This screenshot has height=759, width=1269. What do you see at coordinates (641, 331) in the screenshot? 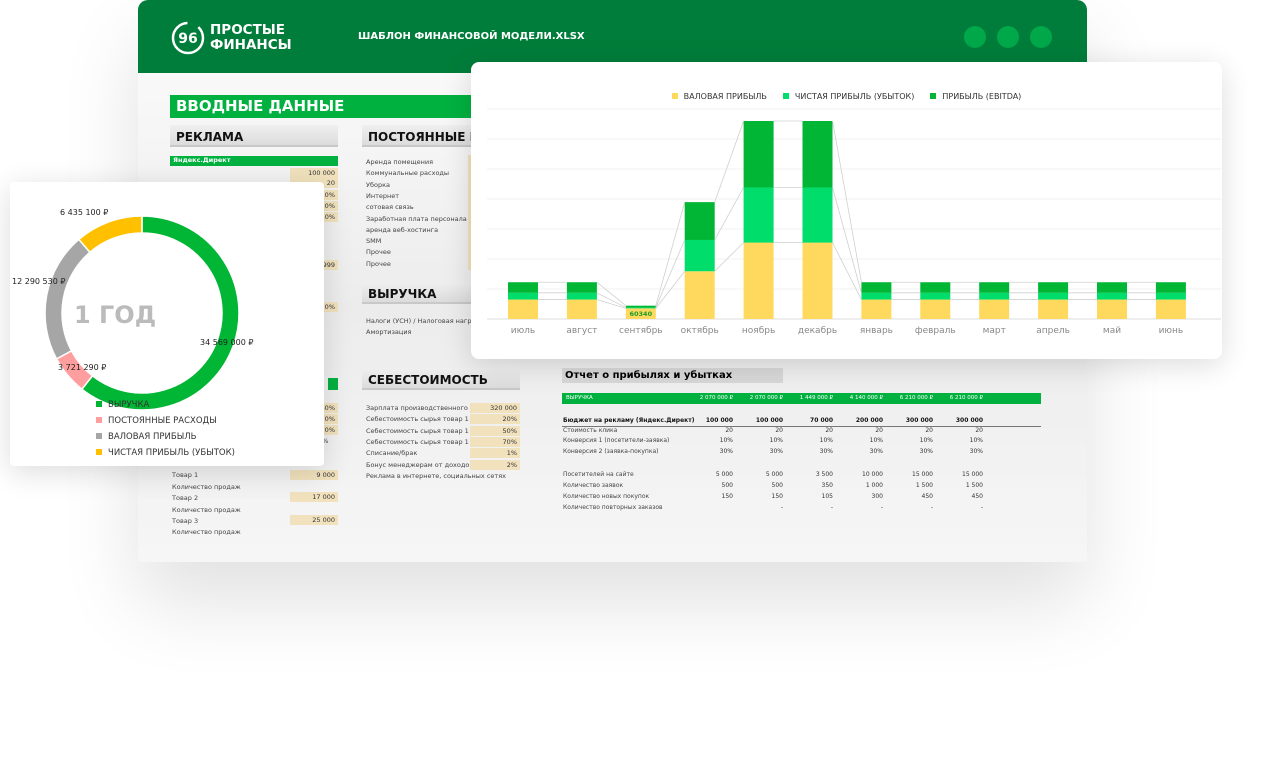
I see `x-tick-label: сентябрь` at bounding box center [641, 331].